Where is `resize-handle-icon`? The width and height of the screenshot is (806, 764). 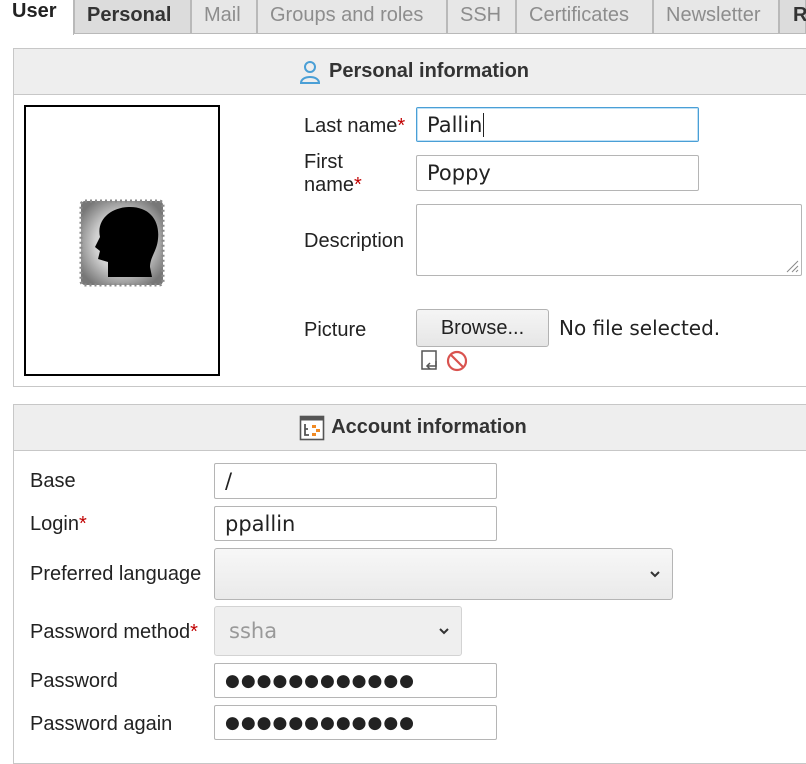 resize-handle-icon is located at coordinates (792, 266).